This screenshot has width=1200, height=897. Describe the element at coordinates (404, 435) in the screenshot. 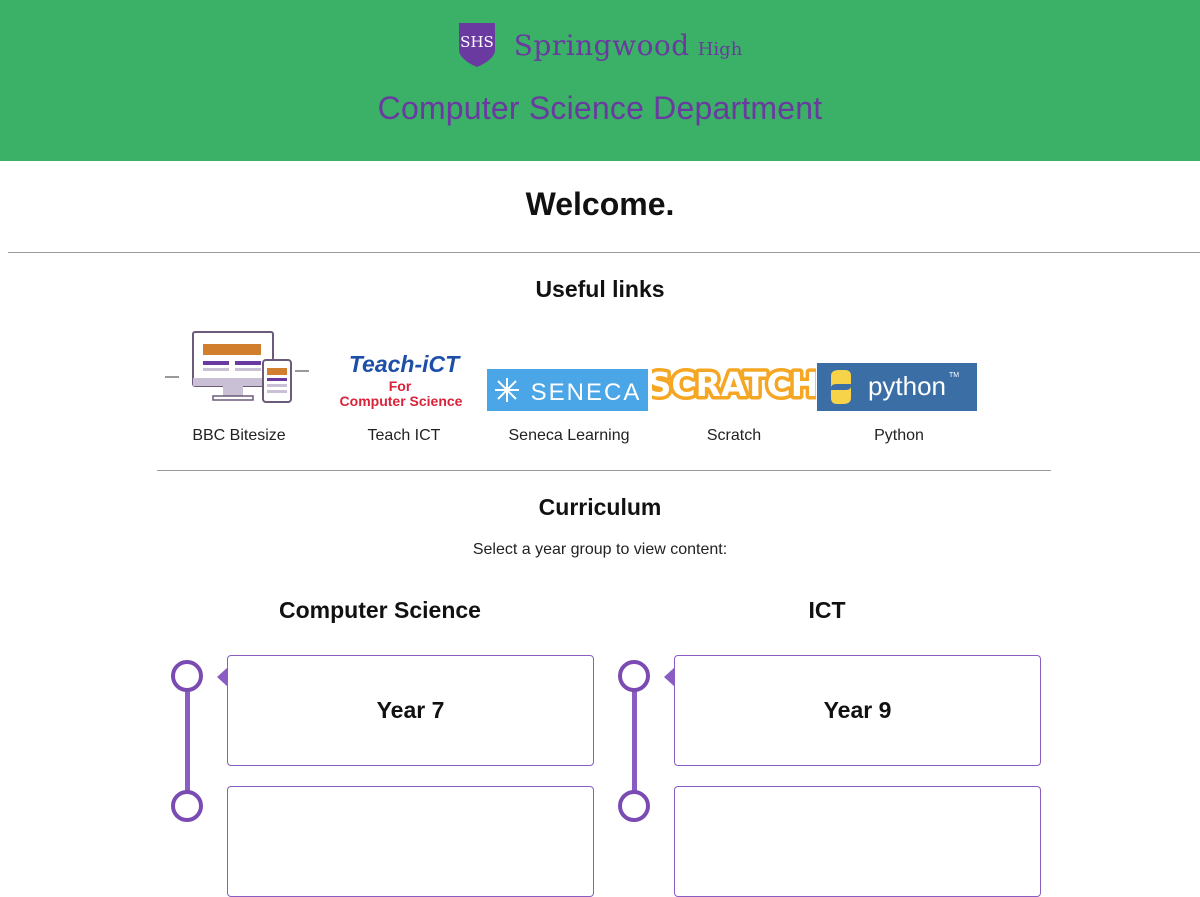

I see `link-label: Teach ICT` at that location.